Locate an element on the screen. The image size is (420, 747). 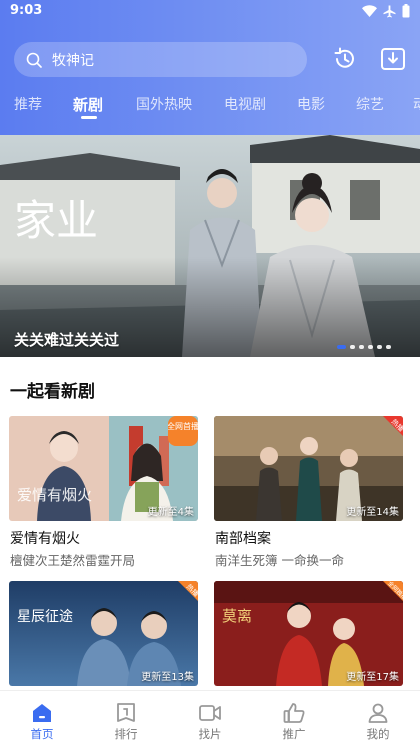
banner-pagination is located at coordinates (364, 347).